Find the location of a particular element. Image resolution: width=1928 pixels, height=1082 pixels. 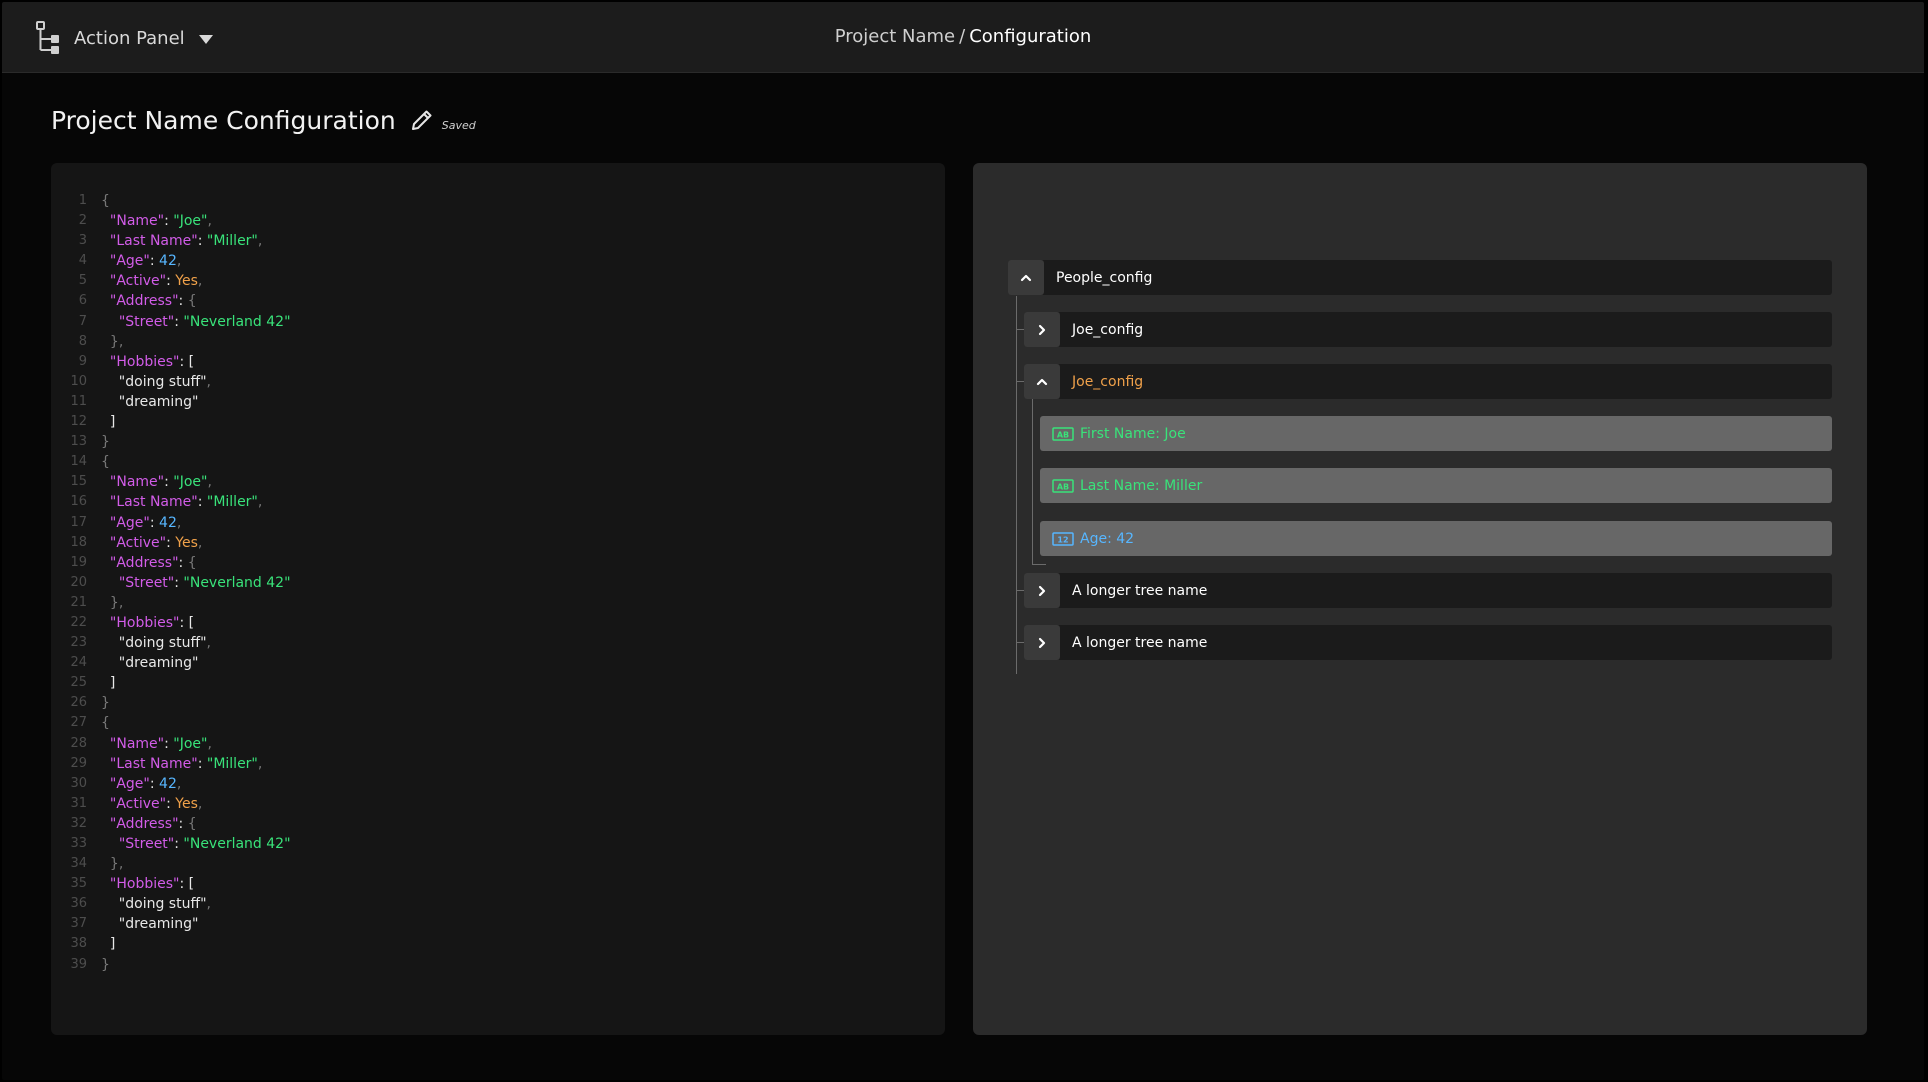

line-number: 12 is located at coordinates (78, 422).